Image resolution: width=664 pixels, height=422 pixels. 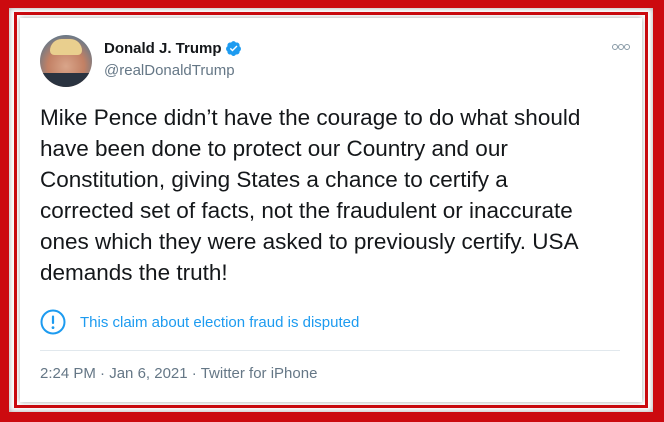 What do you see at coordinates (68, 373) in the screenshot?
I see `tweet-time: 2:24 PM` at bounding box center [68, 373].